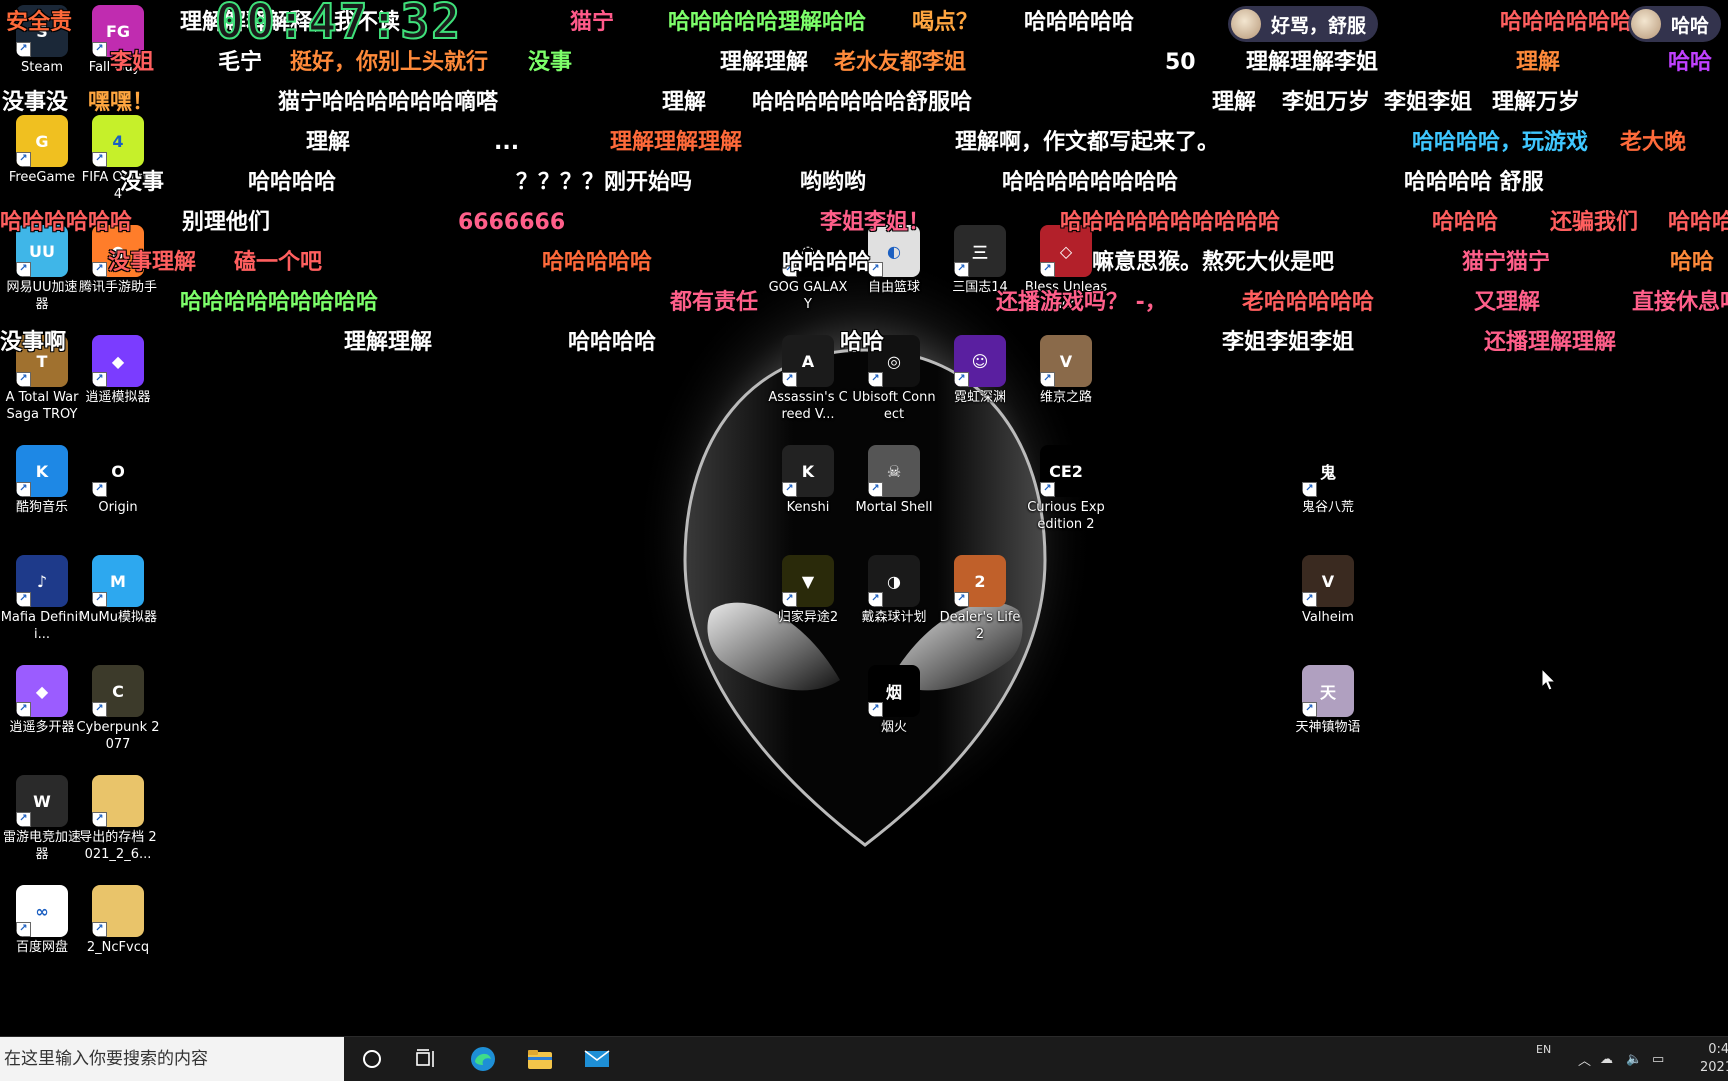 Image resolution: width=1728 pixels, height=1081 pixels. I want to click on desktop-icon-label: 雷游电竞加速器, so click(41, 846).